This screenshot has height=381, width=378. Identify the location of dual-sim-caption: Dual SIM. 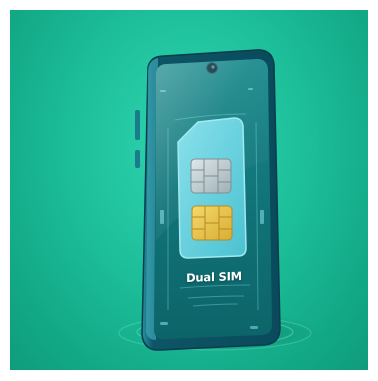
(214, 277).